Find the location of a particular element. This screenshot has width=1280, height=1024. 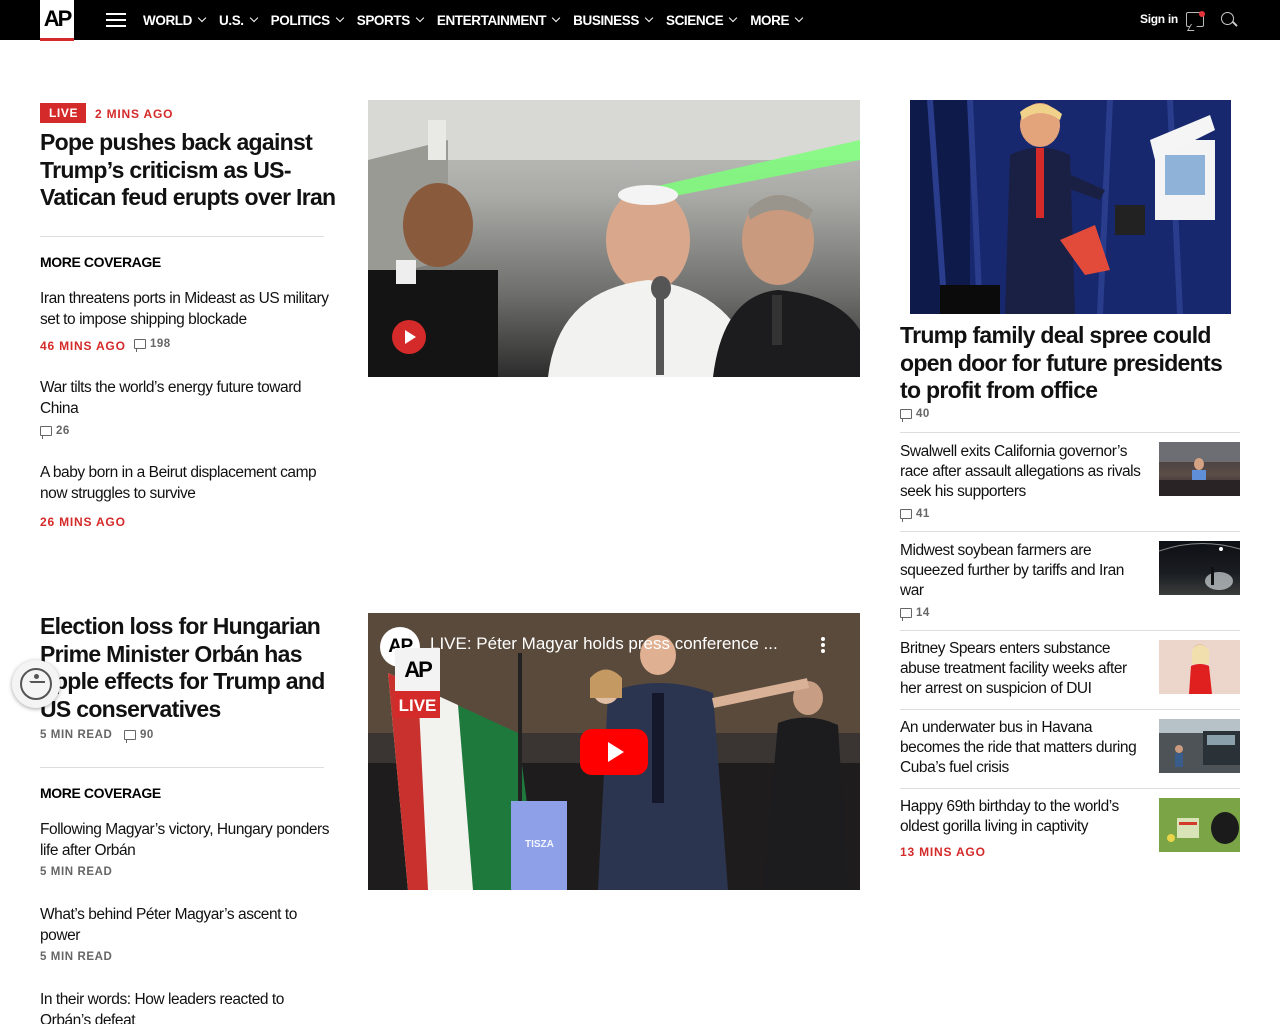

havana-bus-thumbnail is located at coordinates (1199, 746).